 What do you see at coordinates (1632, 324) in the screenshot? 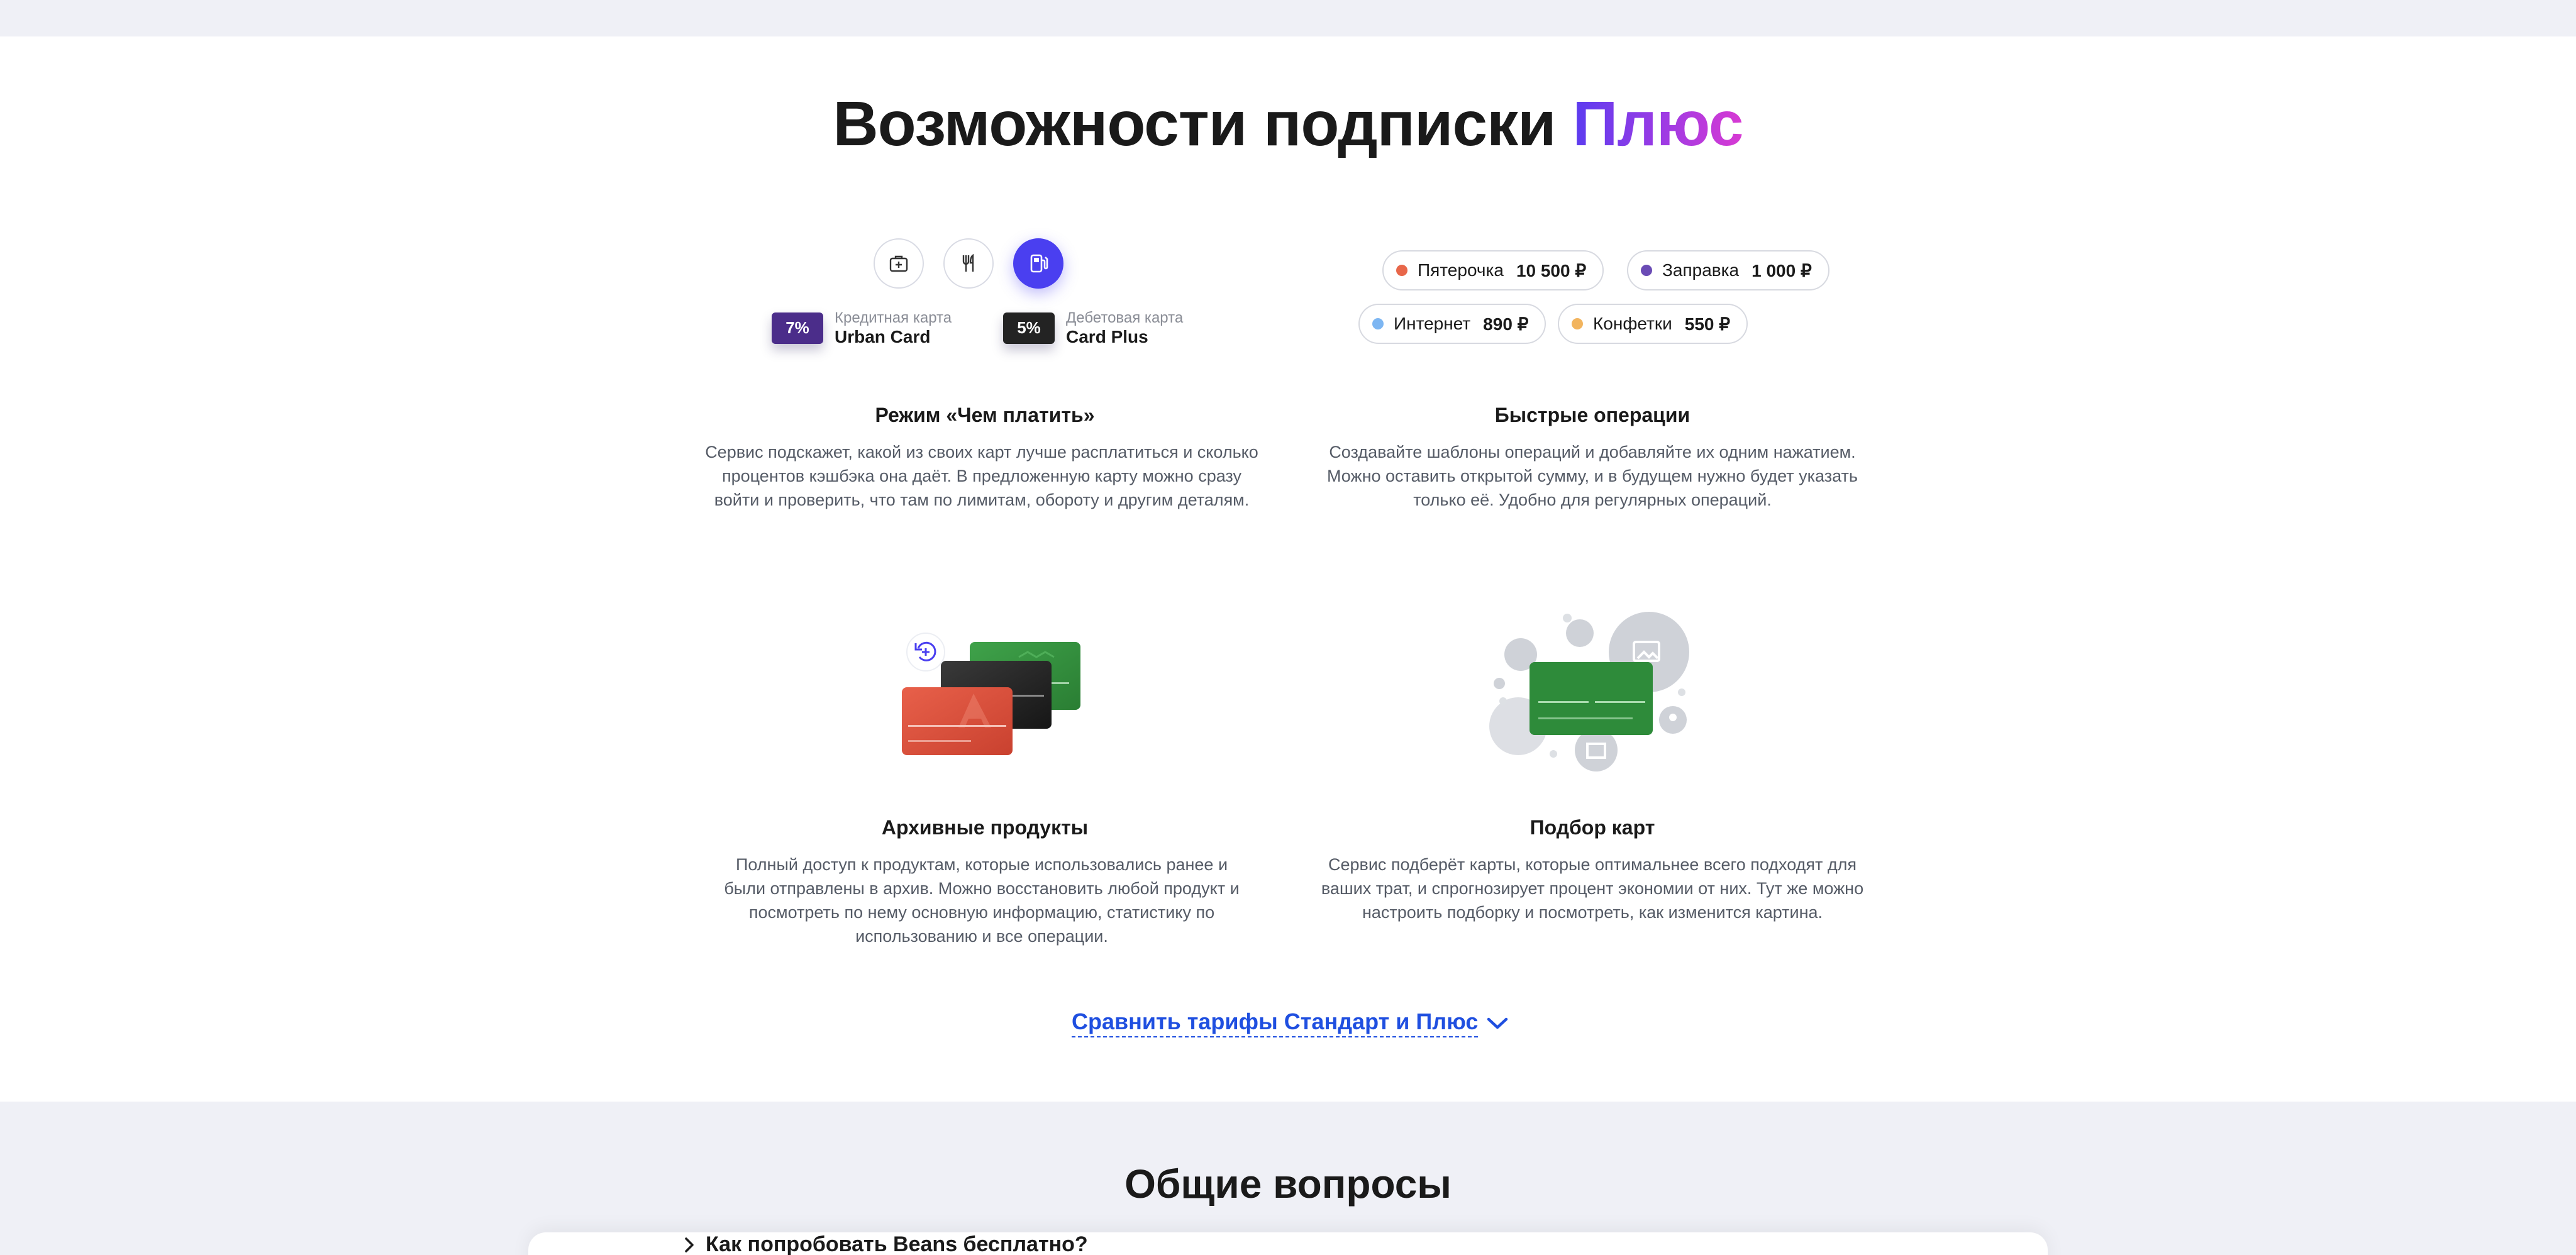
I see `template-label: Конфетки` at bounding box center [1632, 324].